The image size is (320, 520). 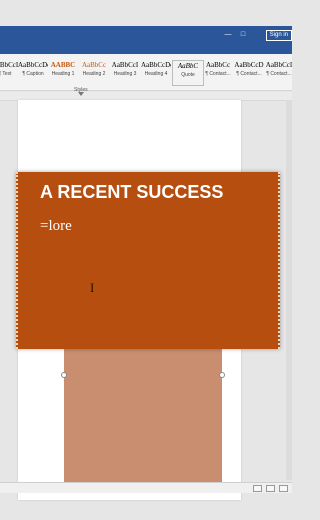 I want to click on status-bar, so click(x=146, y=487).